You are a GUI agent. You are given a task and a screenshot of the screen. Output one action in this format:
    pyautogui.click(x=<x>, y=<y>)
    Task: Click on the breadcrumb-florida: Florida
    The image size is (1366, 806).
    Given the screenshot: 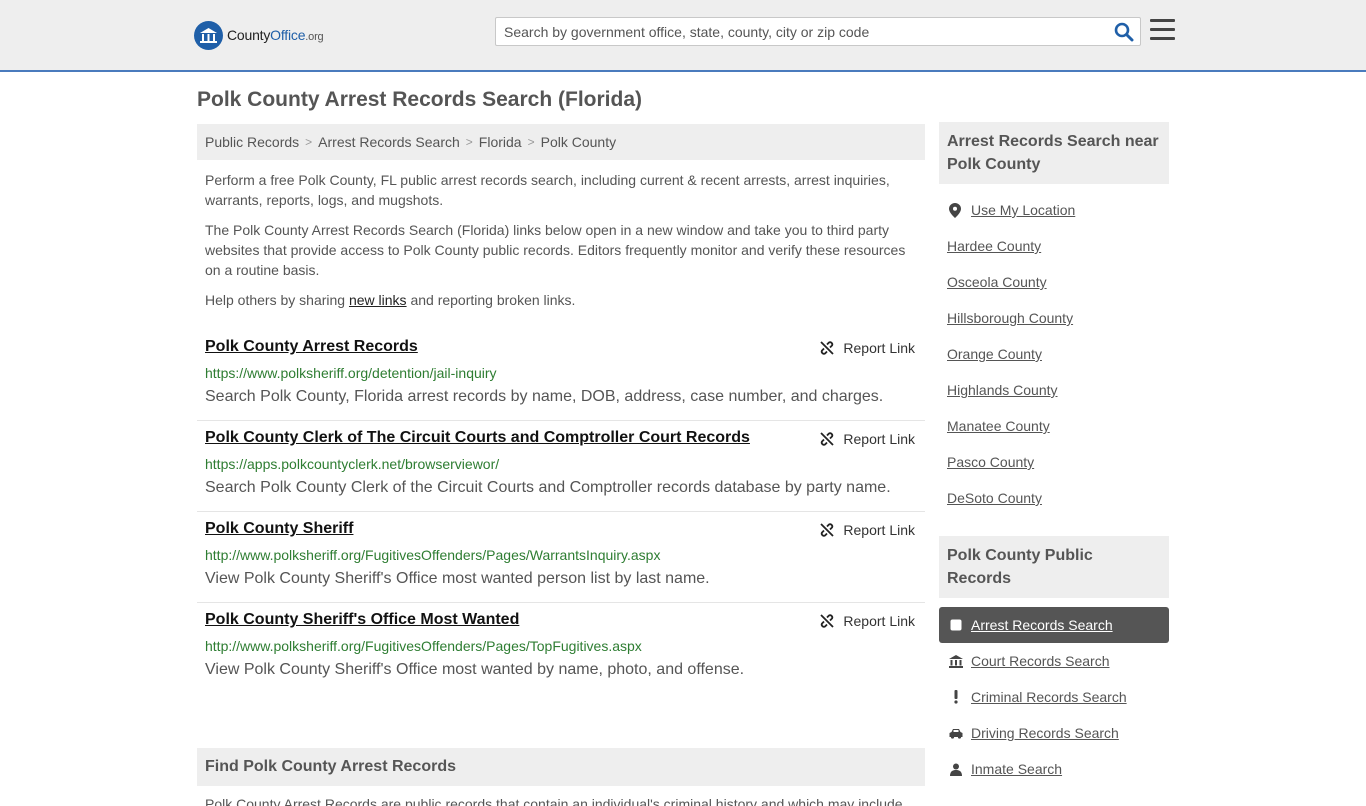 What is the action you would take?
    pyautogui.click(x=500, y=142)
    